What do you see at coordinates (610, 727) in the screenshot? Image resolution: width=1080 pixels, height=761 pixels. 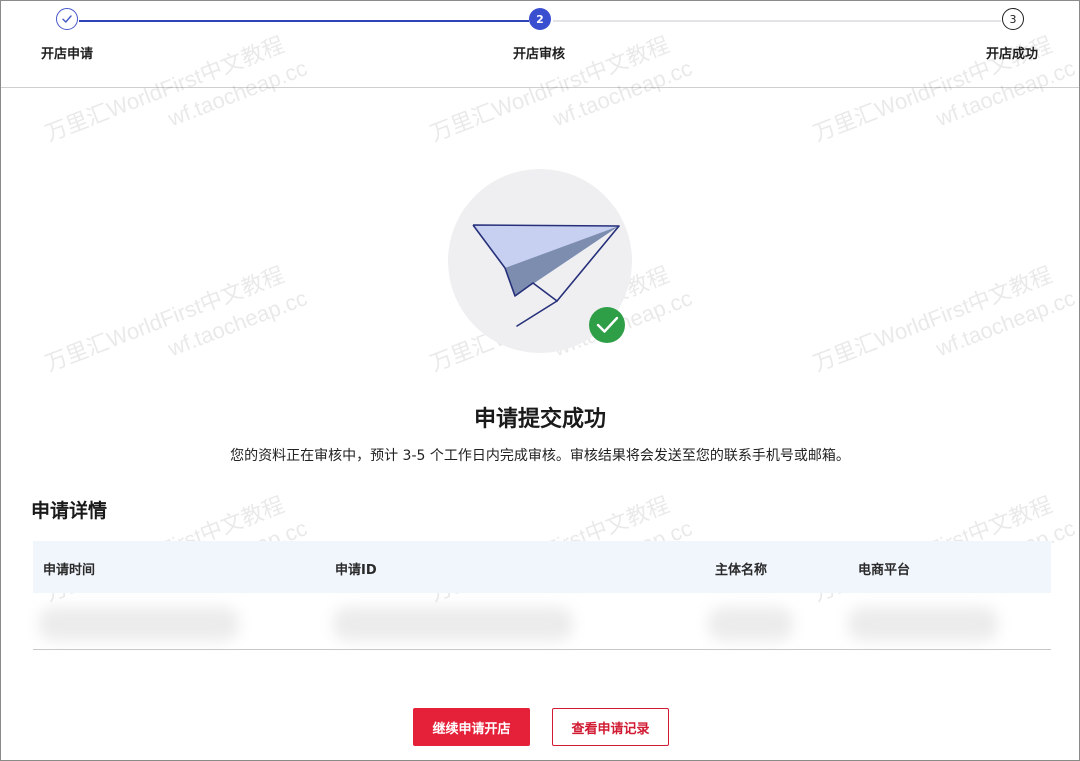 I see `view-records-button: 查看申请记录` at bounding box center [610, 727].